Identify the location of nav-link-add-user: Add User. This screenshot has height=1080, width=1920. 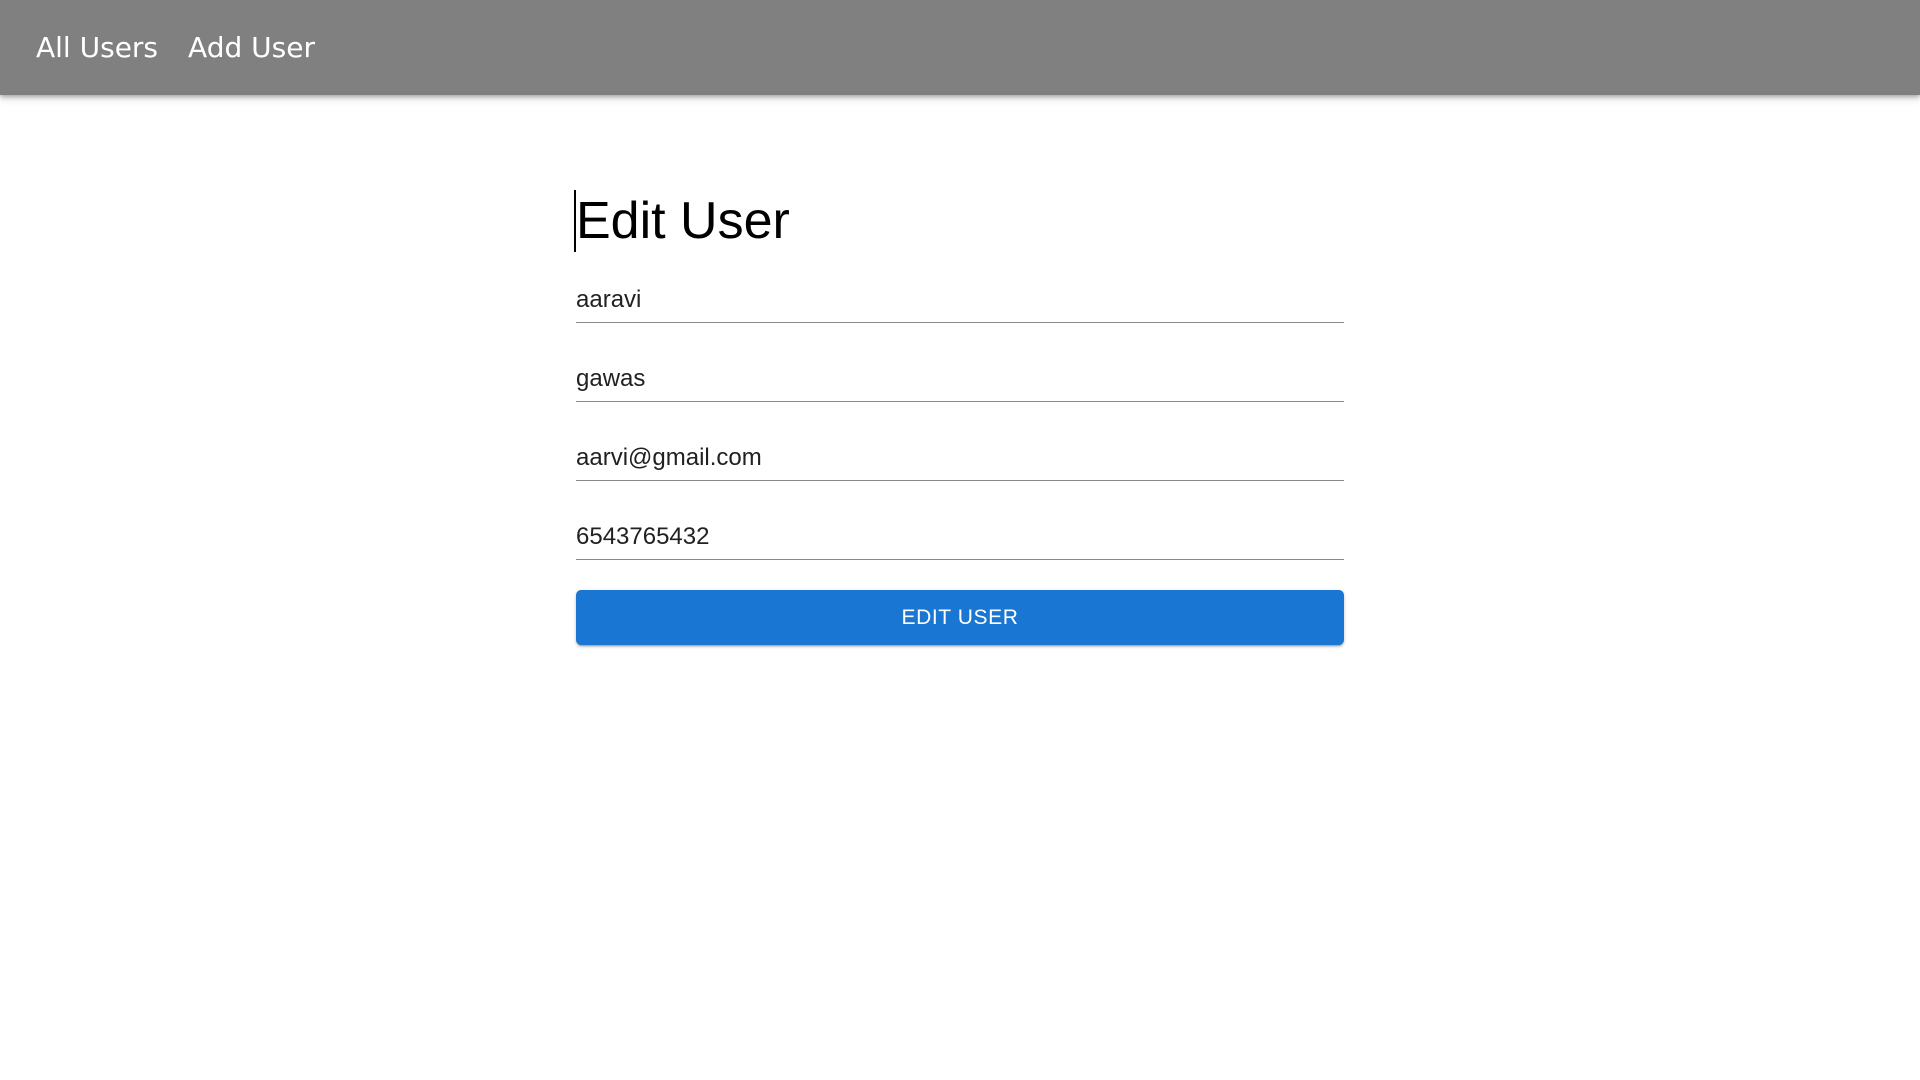
(251, 47).